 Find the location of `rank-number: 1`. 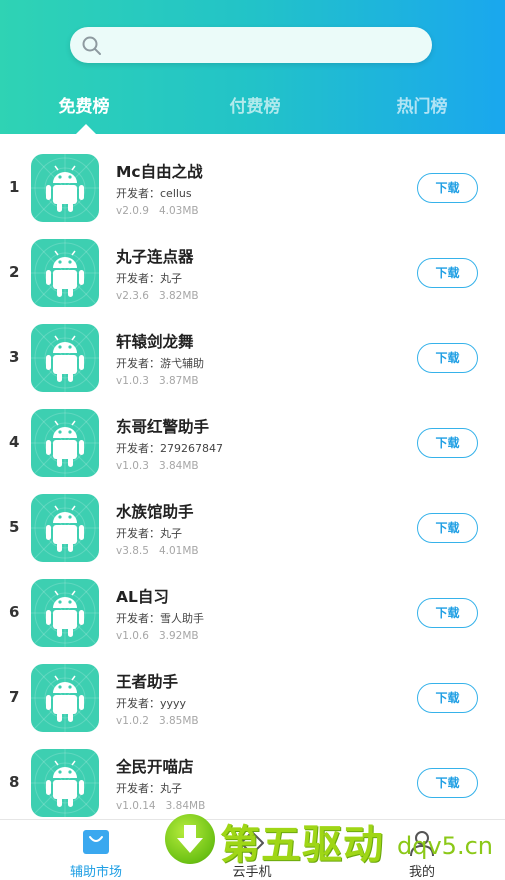

rank-number: 1 is located at coordinates (14, 187).